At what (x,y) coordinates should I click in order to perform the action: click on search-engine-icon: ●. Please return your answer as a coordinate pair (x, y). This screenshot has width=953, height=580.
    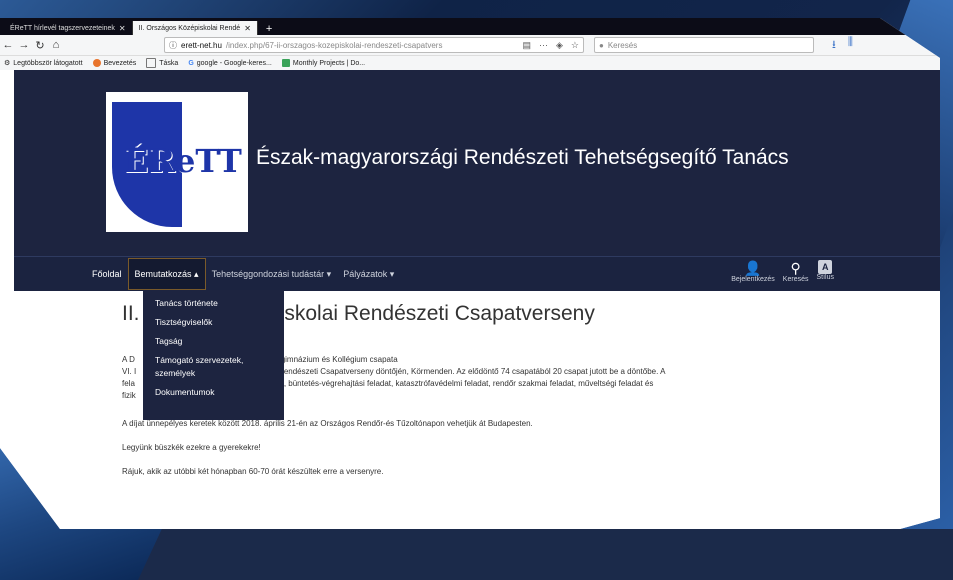
    Looking at the image, I should click on (601, 45).